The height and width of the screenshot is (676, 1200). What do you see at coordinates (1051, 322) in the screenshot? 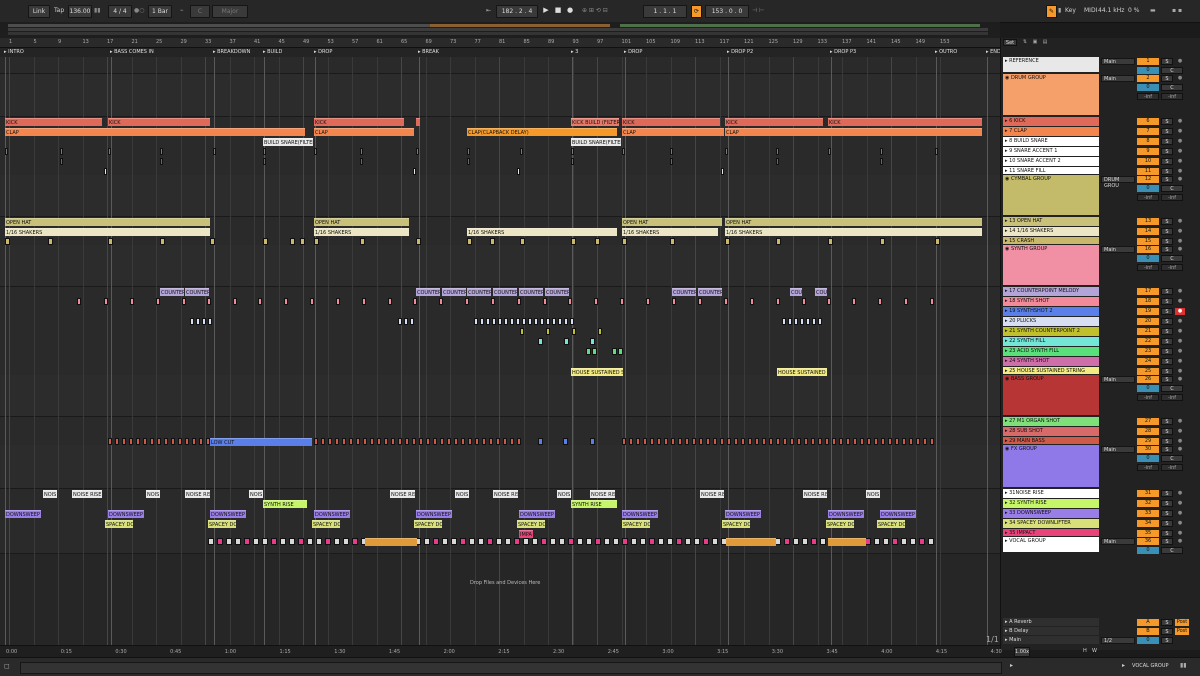
I see `track-header: ▸ 20 PLUCKS` at bounding box center [1051, 322].